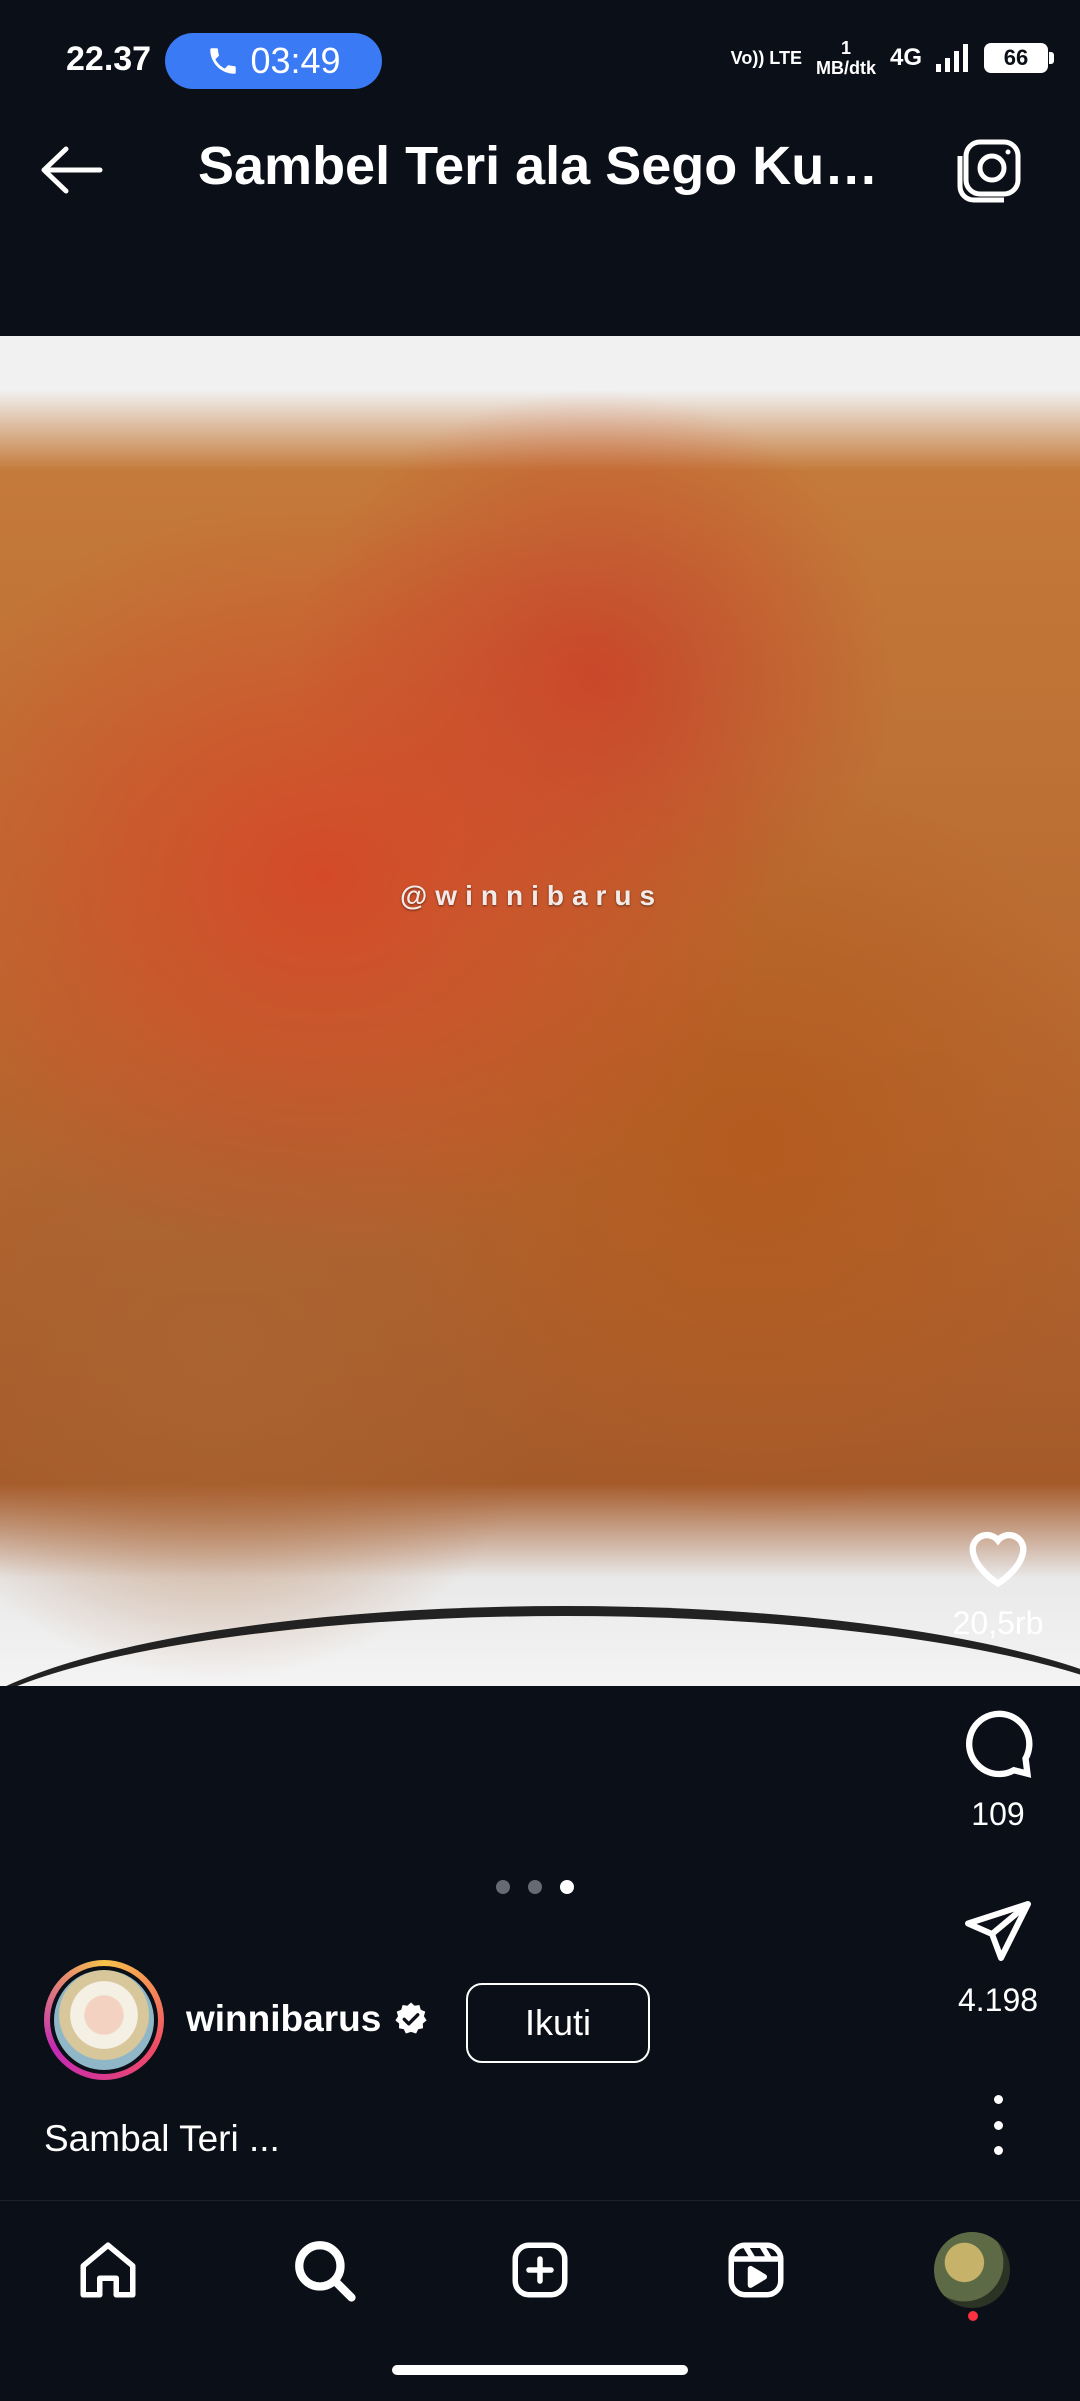 The height and width of the screenshot is (2401, 1080). I want to click on nav-search-tab, so click(324, 2270).